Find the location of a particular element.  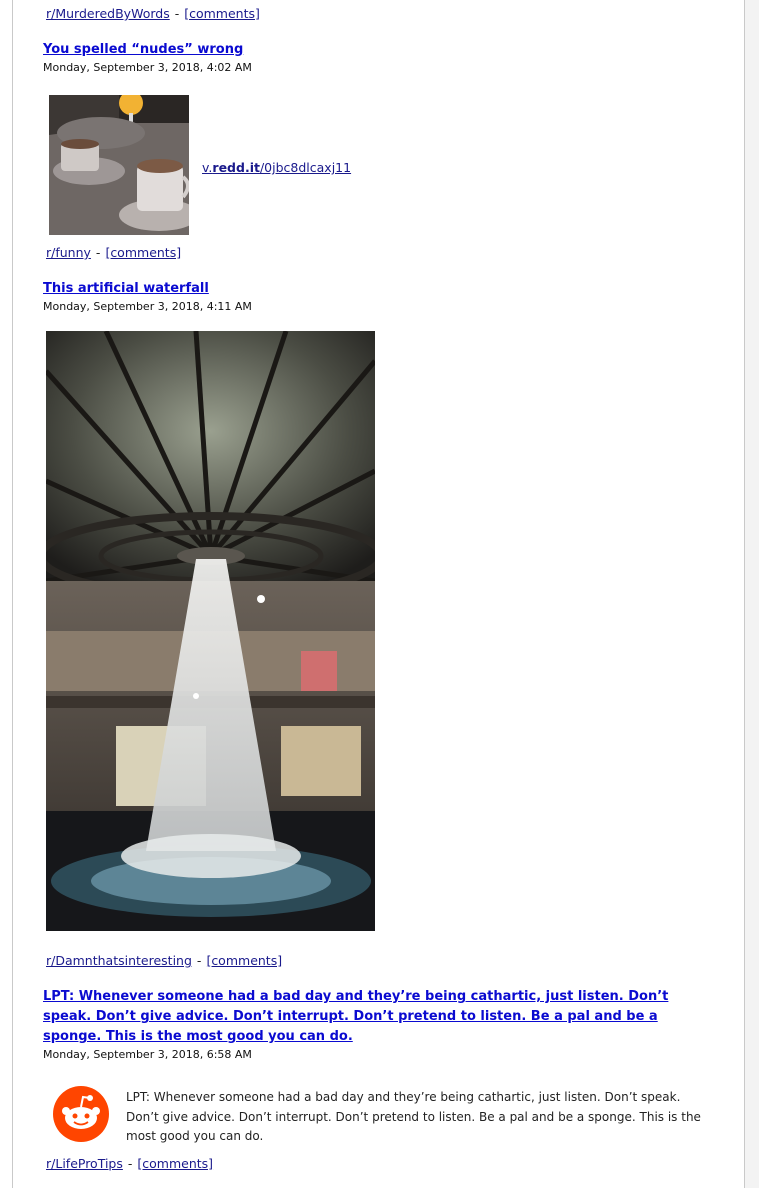

media-link-path: /0jbc8dlcaxj11 is located at coordinates (305, 167).